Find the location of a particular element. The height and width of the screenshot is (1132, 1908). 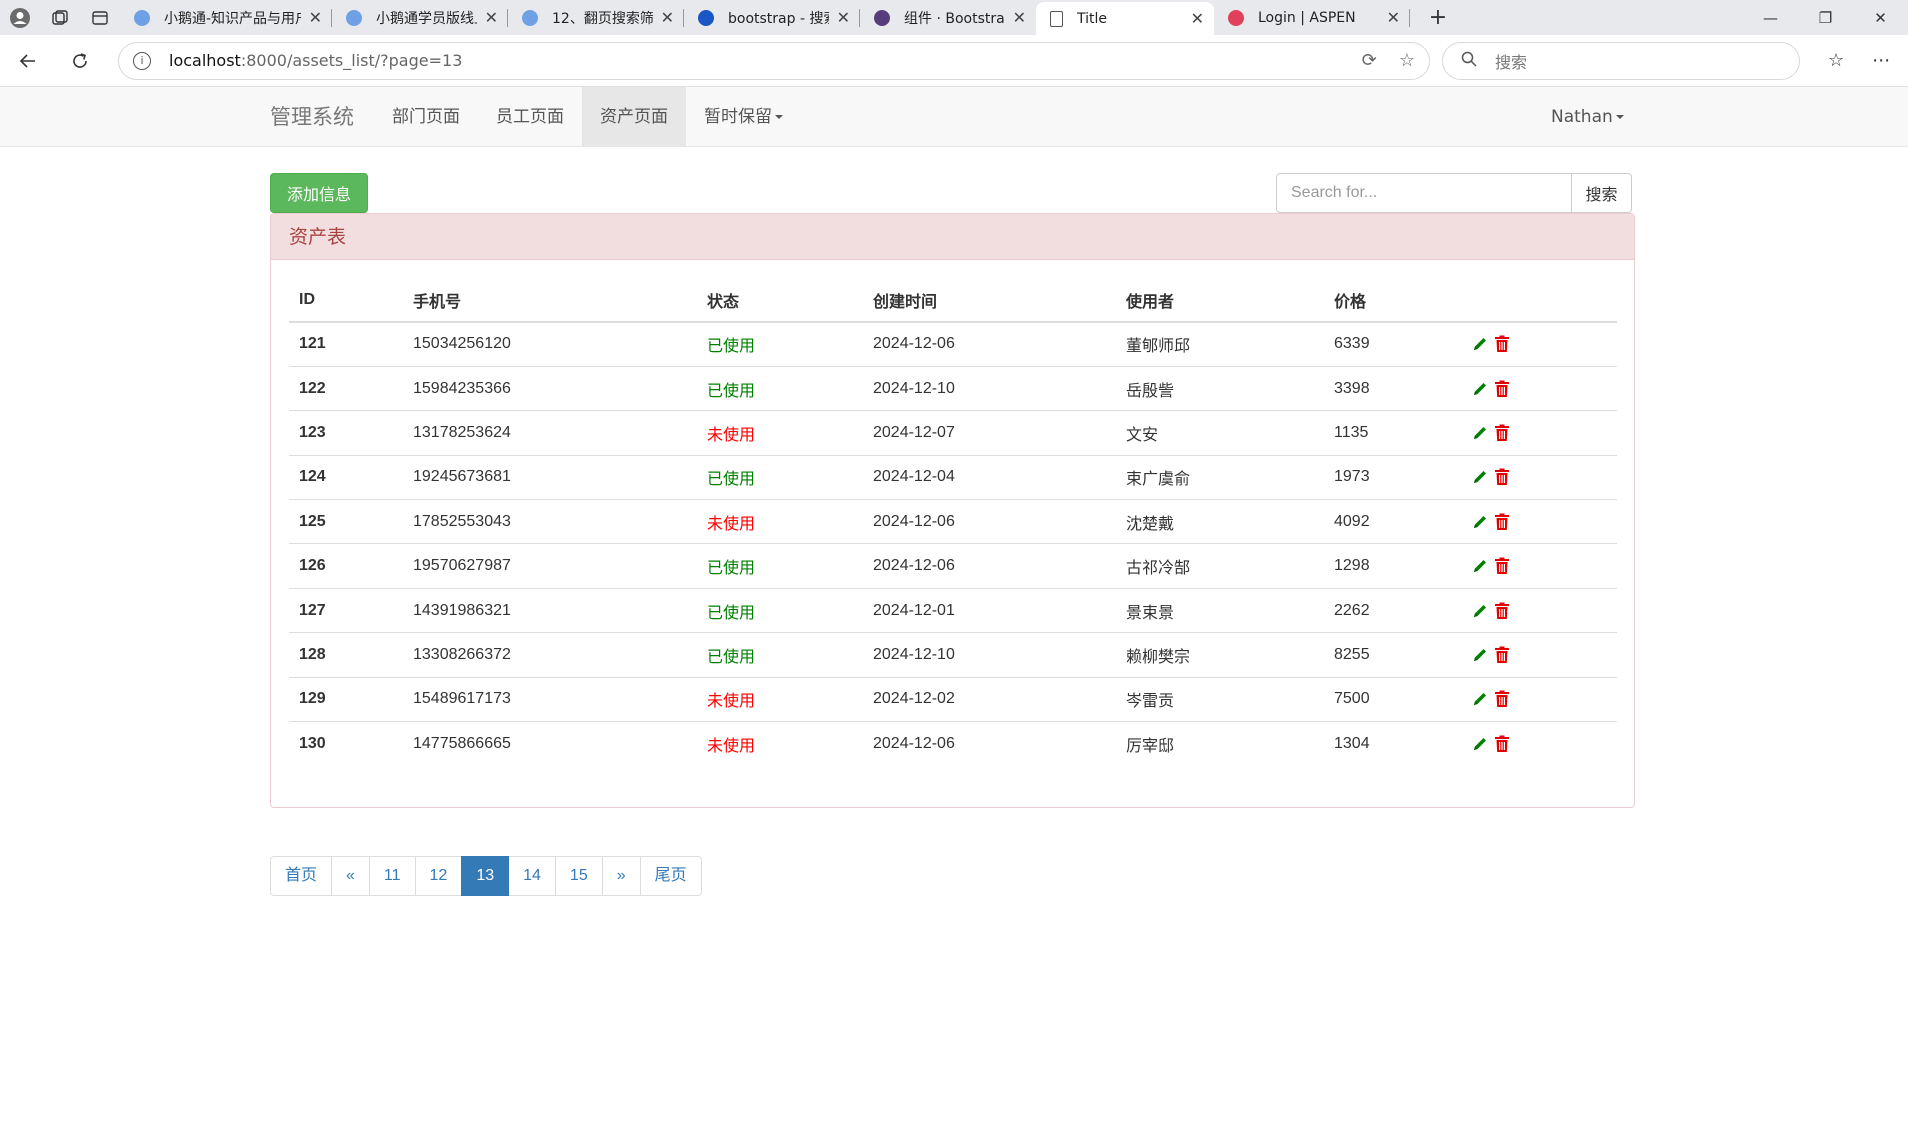

browser-tab: 小鹅通-知识产品与用户服务 ✕ is located at coordinates (226, 17).